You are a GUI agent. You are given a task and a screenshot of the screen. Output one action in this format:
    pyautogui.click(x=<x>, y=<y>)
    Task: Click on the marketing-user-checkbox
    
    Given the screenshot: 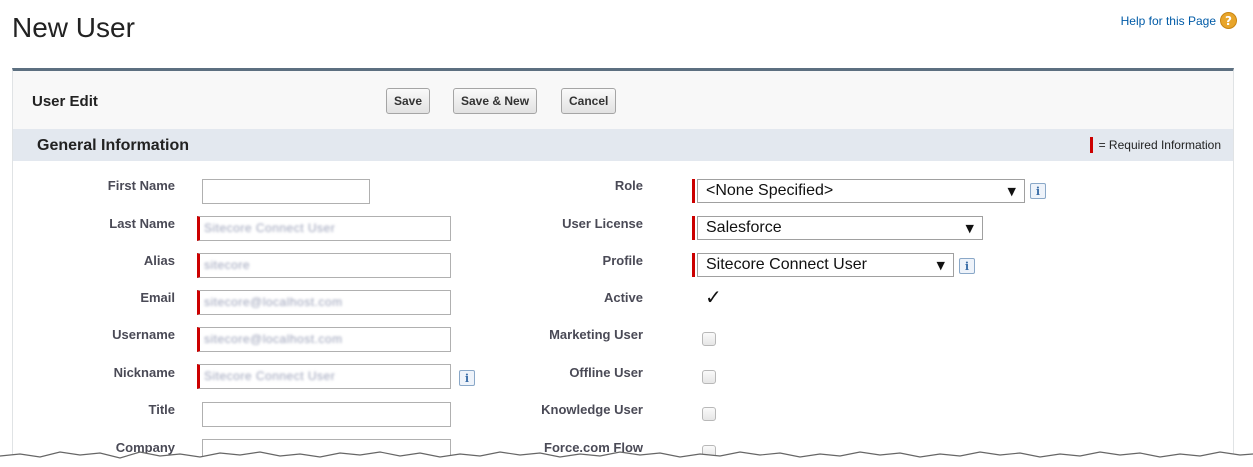 What is the action you would take?
    pyautogui.click(x=709, y=339)
    